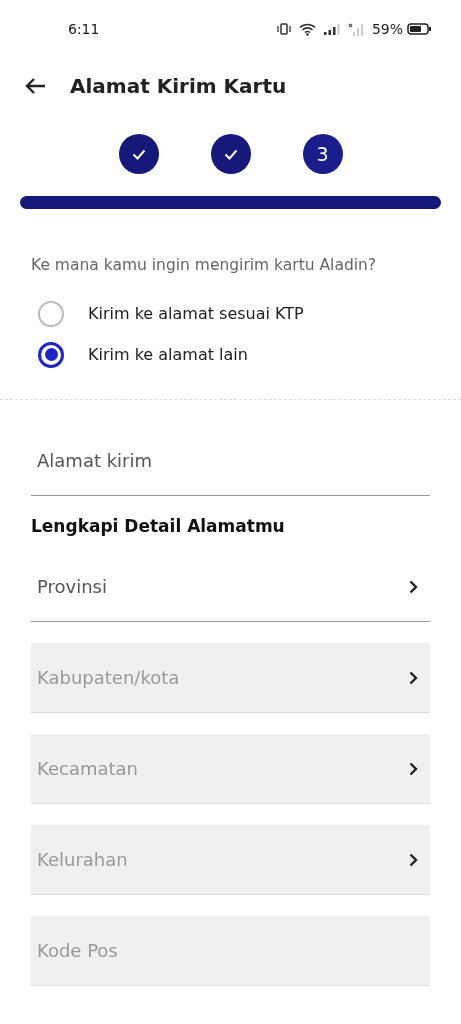 This screenshot has width=461, height=1024. Describe the element at coordinates (419, 29) in the screenshot. I see `battery-icon` at that location.